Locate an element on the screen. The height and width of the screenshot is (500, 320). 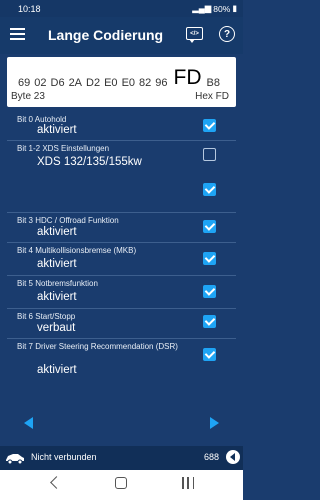
hex-byte: D2 is located at coordinates (93, 83).